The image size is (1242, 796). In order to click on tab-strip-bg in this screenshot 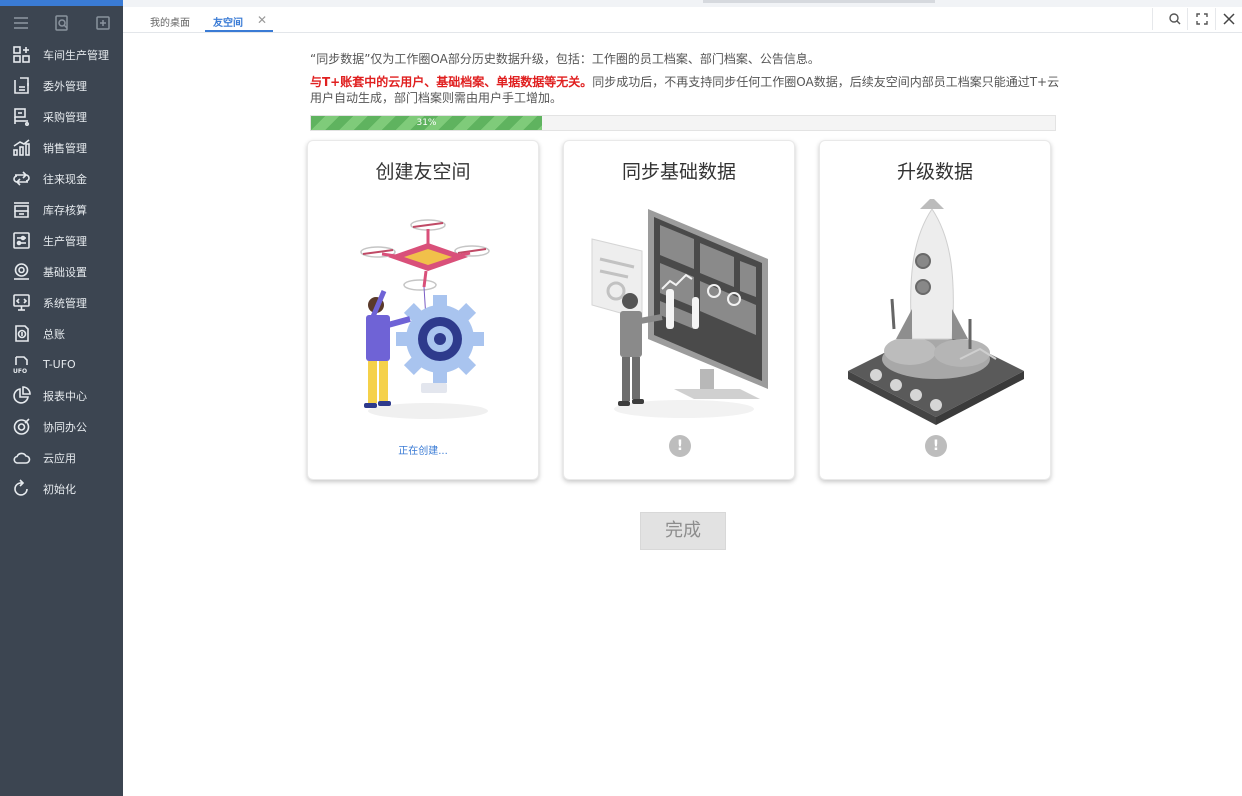, I will do `click(682, 3)`.